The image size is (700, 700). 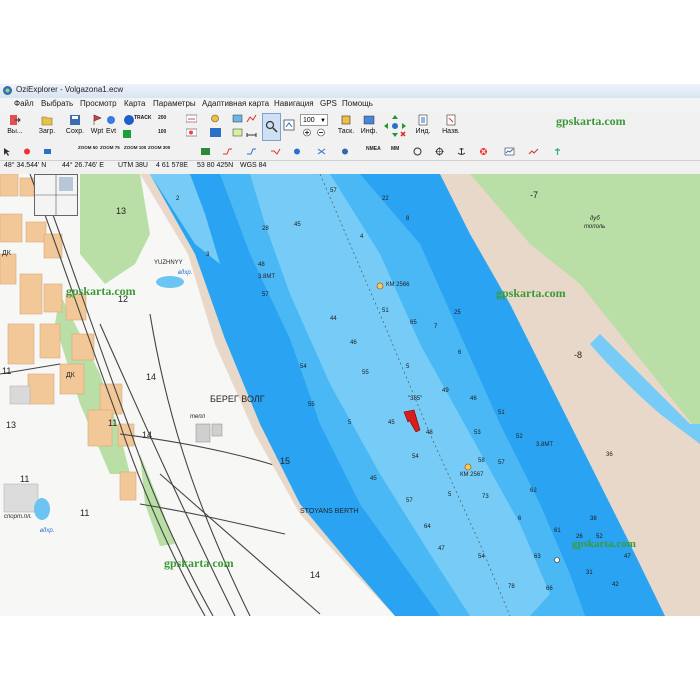 I want to click on gps-upload-icon, so click(x=227, y=151).